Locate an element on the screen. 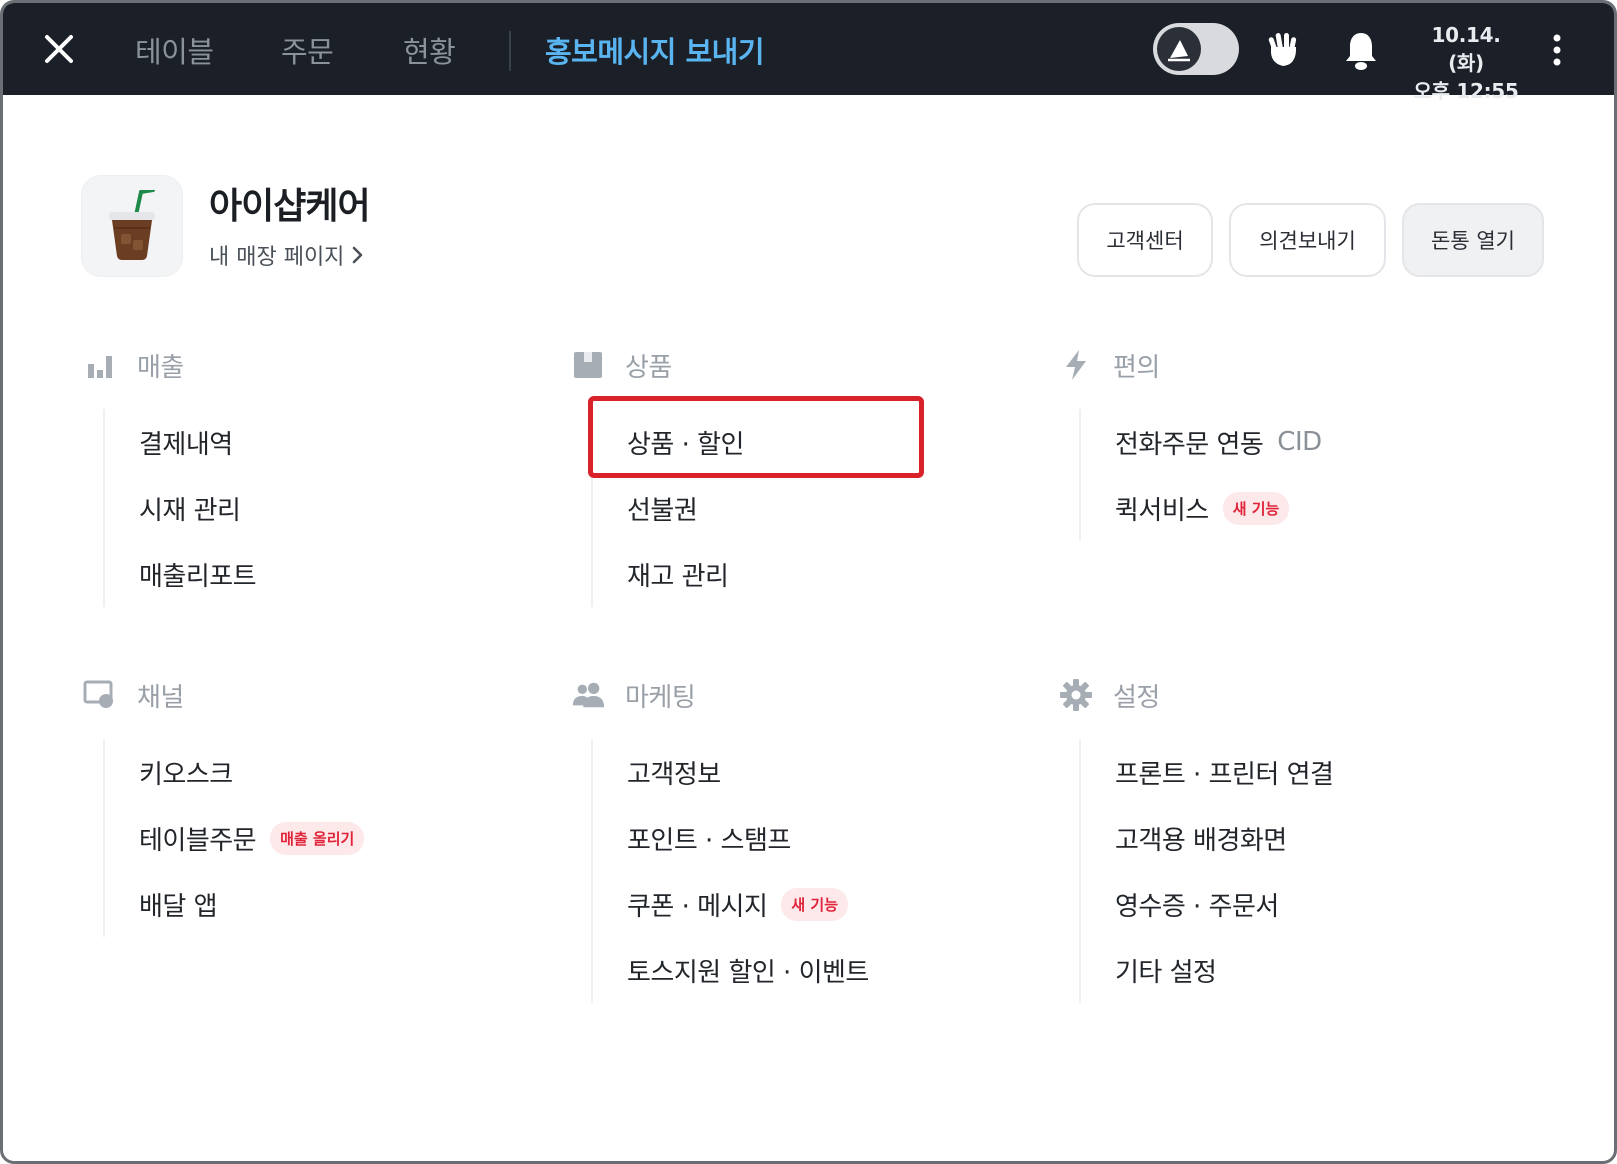 The width and height of the screenshot is (1617, 1164). menu-item-prepaid-tickets: 선불권 is located at coordinates (819, 508).